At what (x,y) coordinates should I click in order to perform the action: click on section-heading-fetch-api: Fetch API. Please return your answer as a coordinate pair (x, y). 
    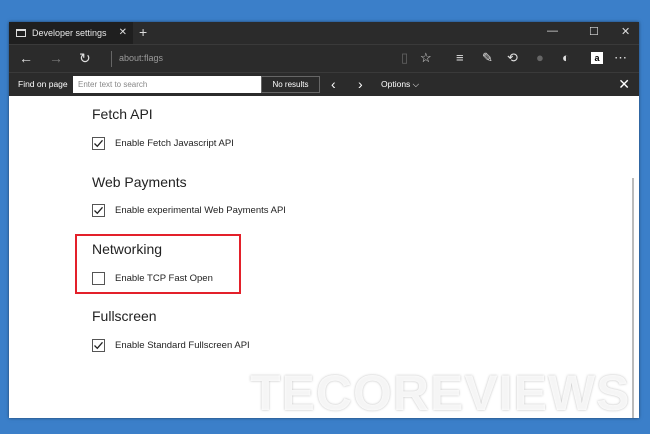
    Looking at the image, I should click on (122, 114).